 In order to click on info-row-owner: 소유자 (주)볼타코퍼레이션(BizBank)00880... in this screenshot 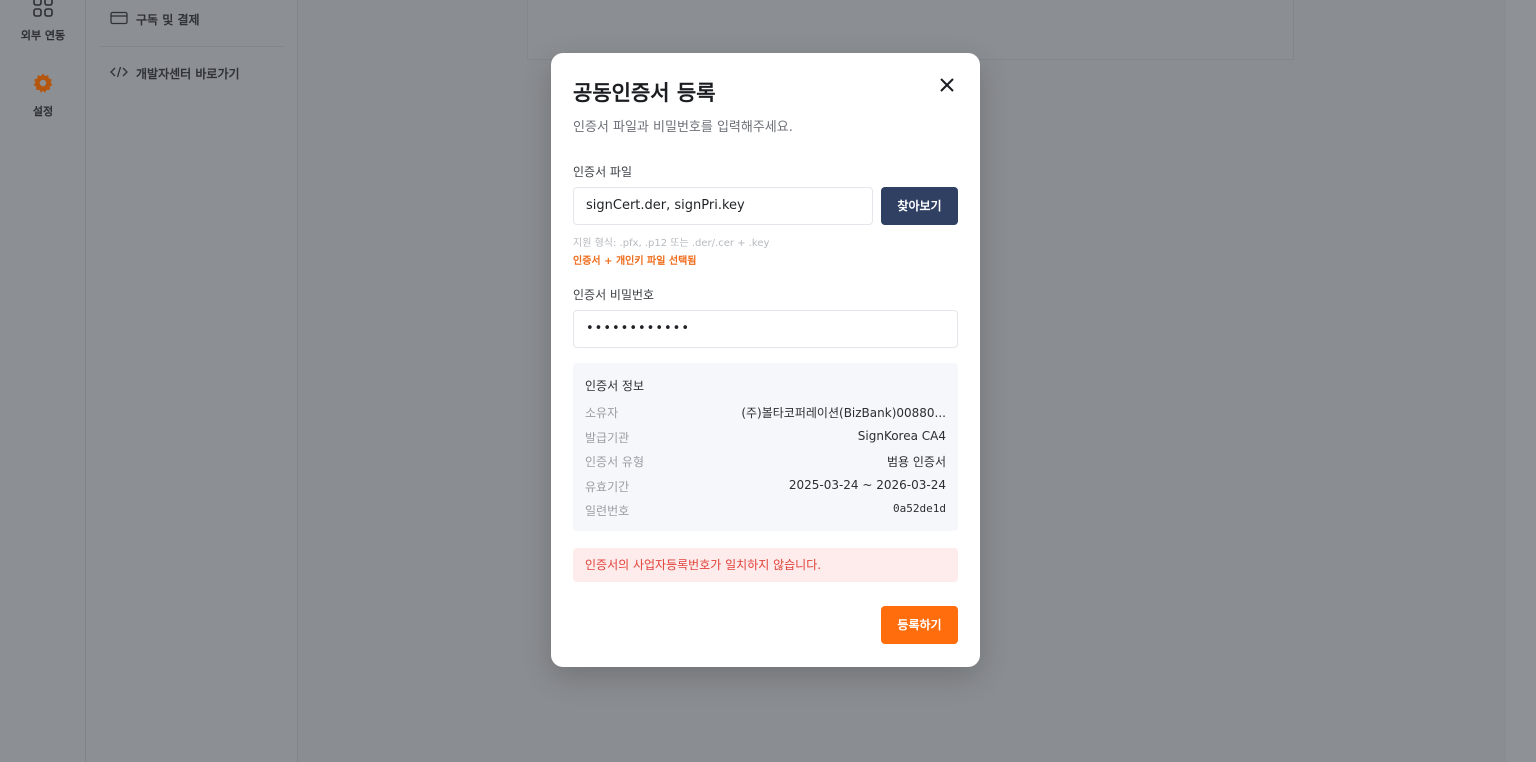, I will do `click(765, 412)`.